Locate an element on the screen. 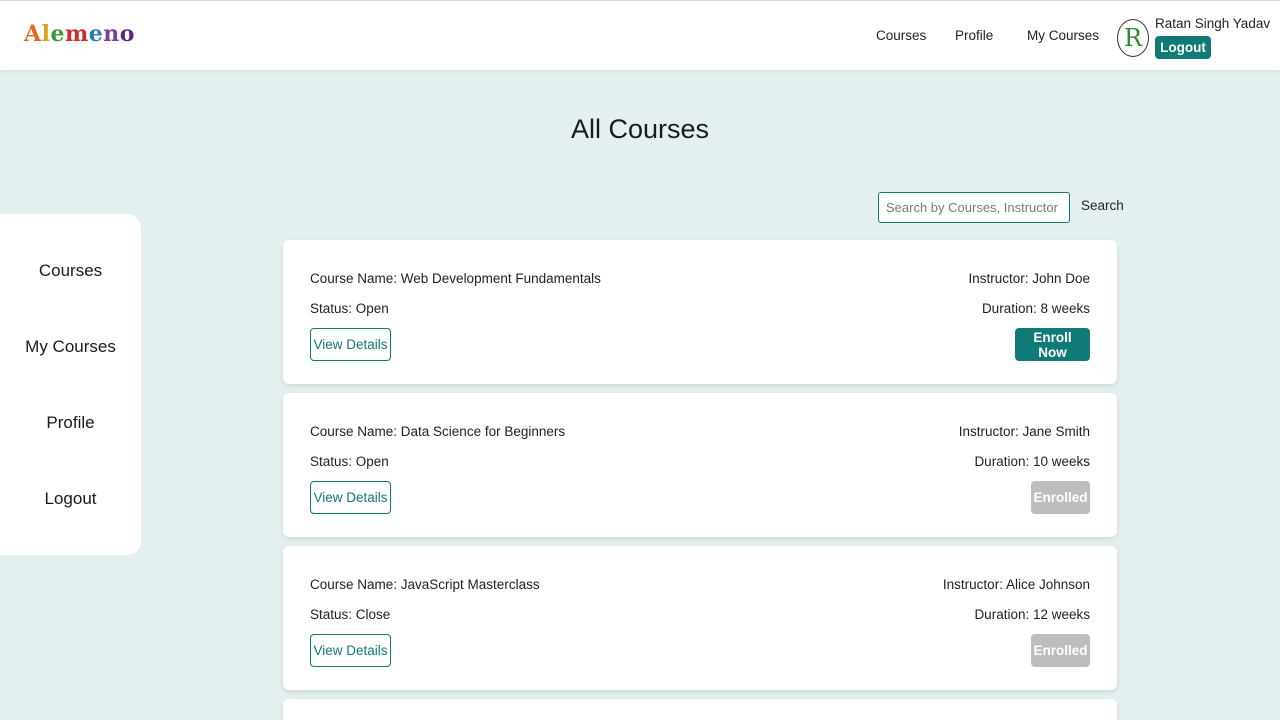 Image resolution: width=1280 pixels, height=720 pixels. logo-letter: m is located at coordinates (76, 34).